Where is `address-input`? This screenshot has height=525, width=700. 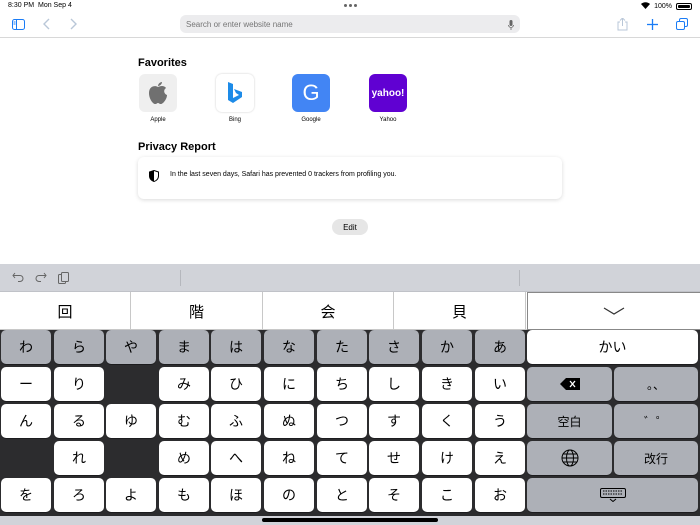 address-input is located at coordinates (336, 24).